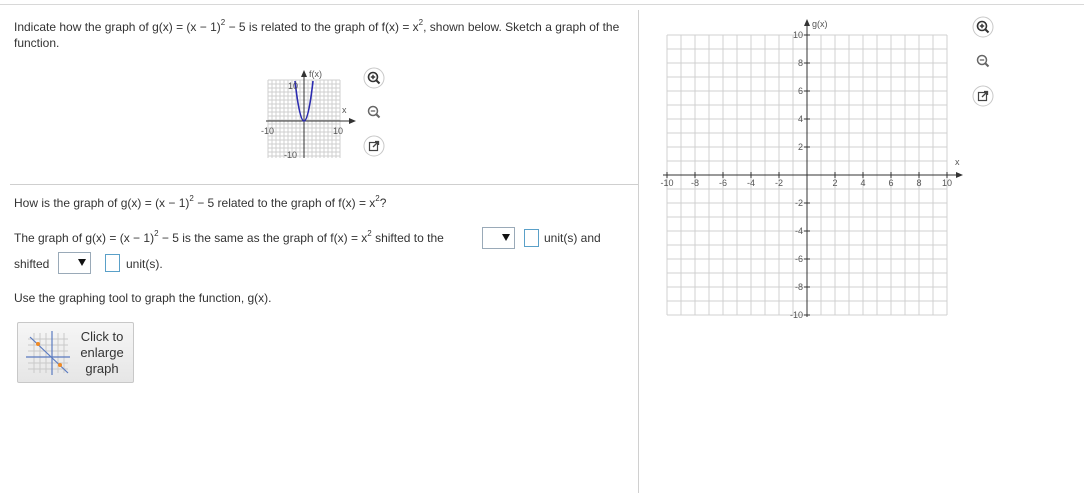 Image resolution: width=1084 pixels, height=493 pixels. I want to click on shifted-label: shifted, so click(32, 264).